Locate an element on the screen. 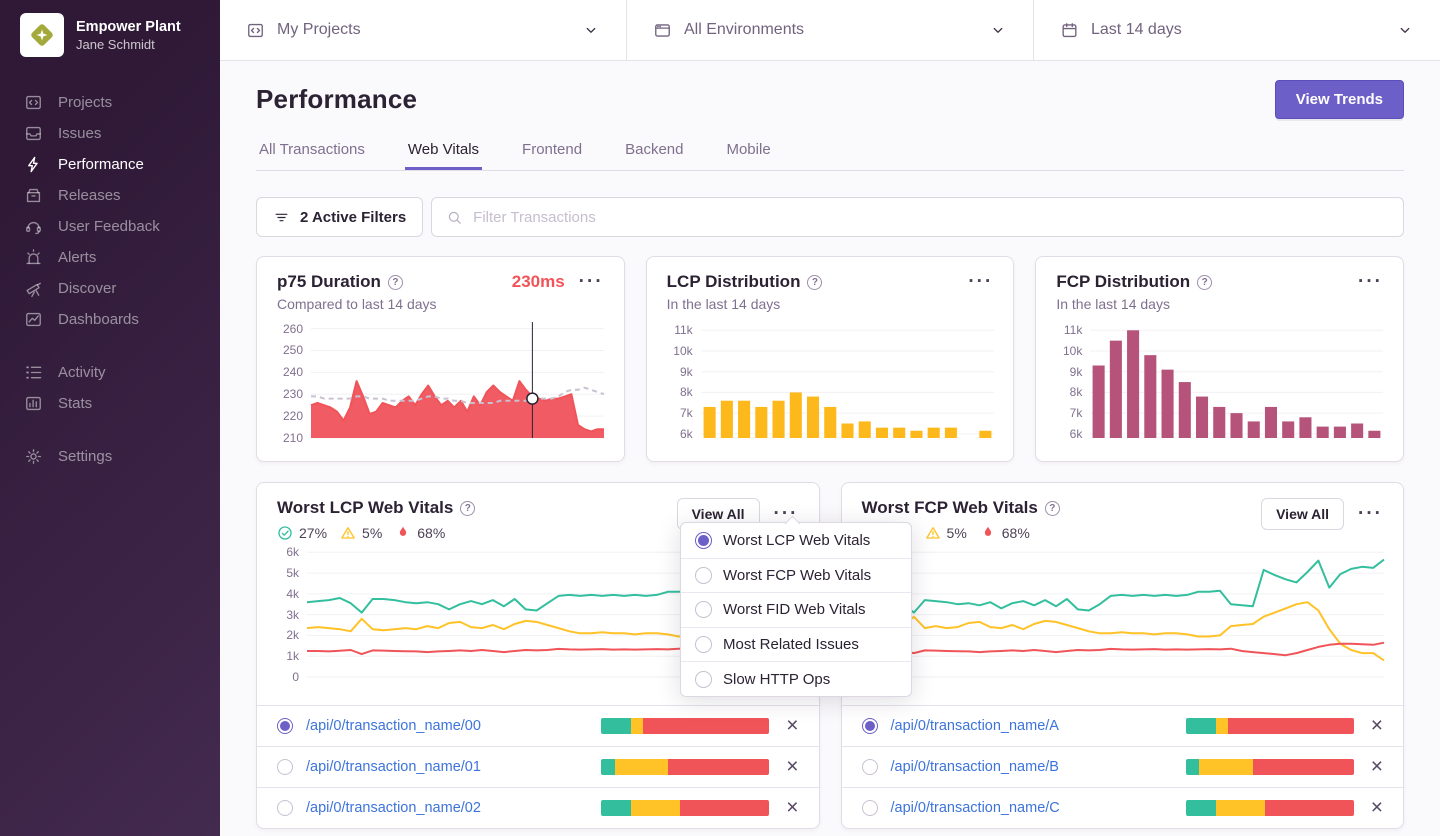  search-input is located at coordinates (931, 217).